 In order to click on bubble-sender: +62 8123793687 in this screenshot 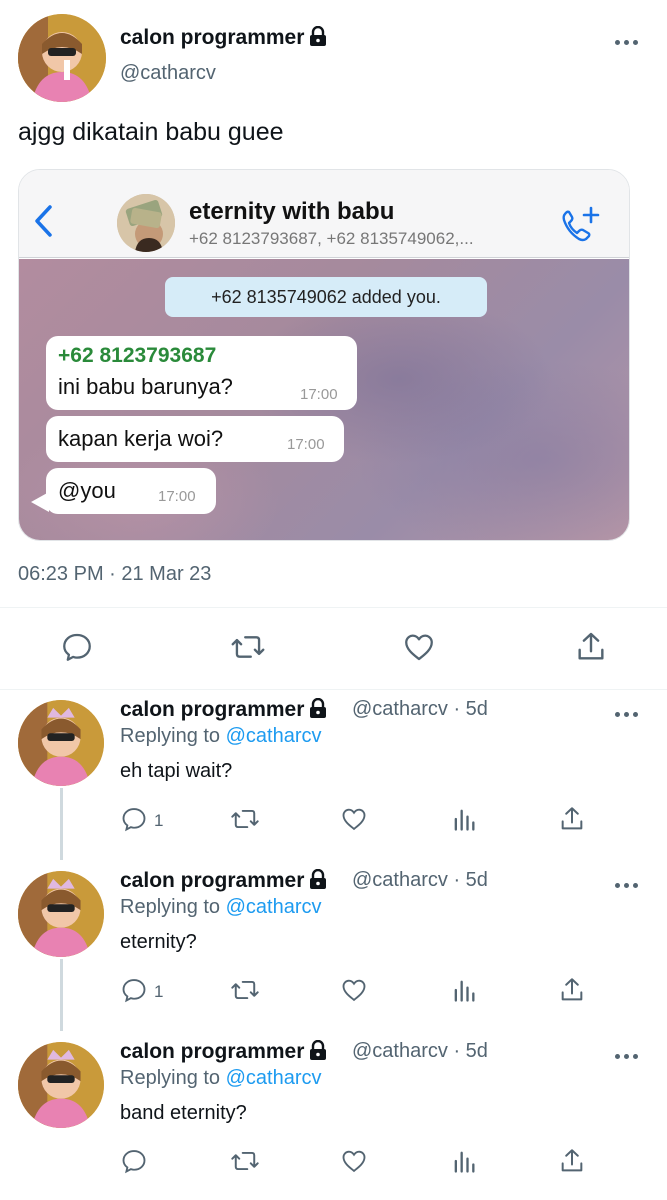, I will do `click(137, 355)`.